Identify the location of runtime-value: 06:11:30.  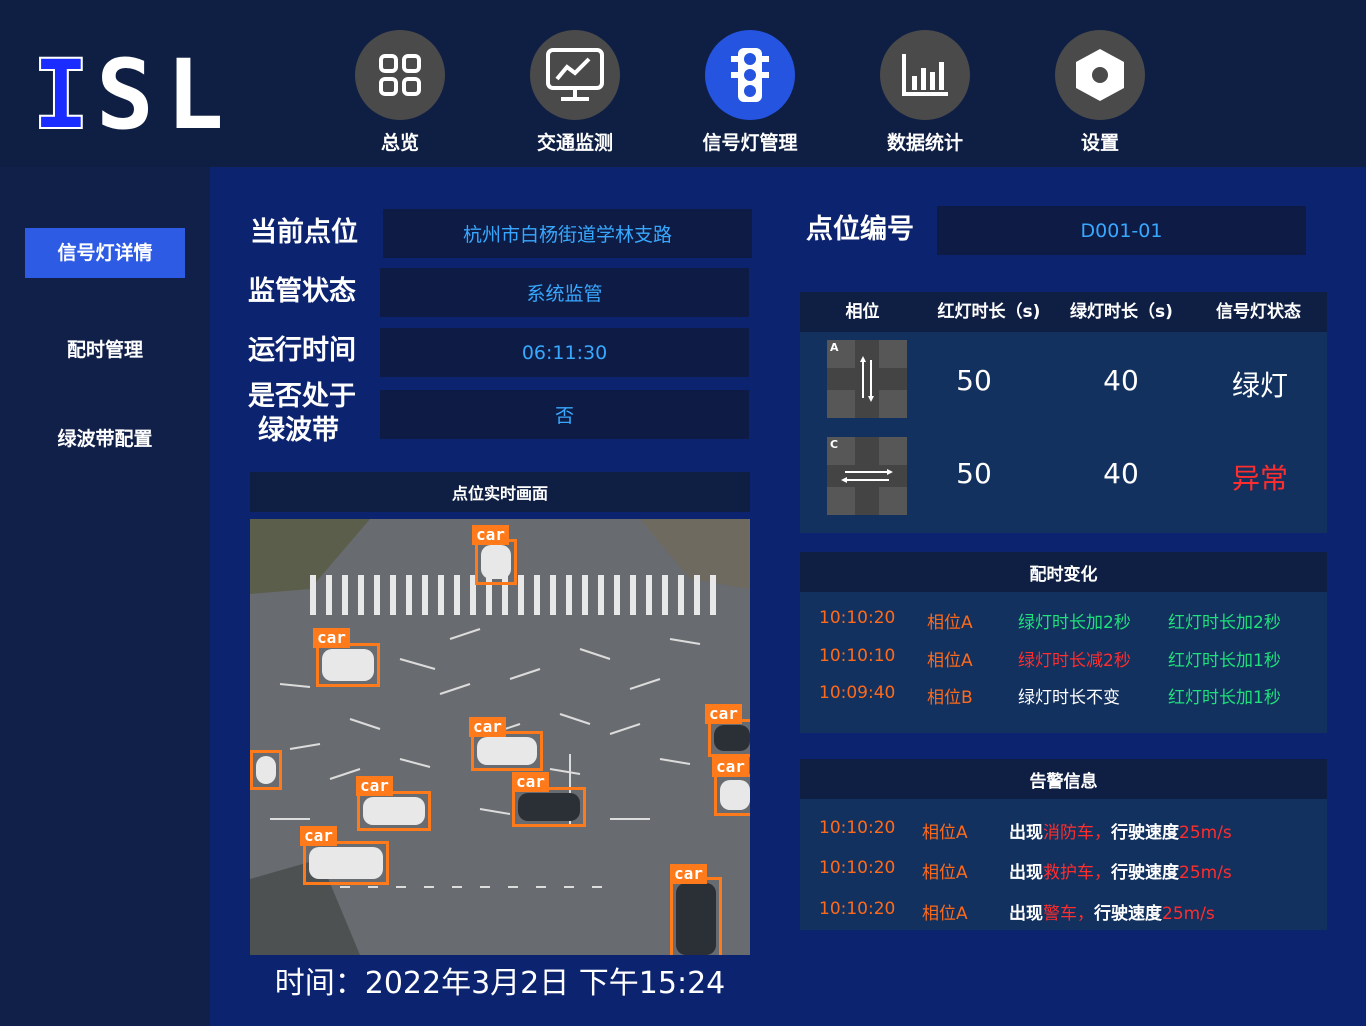
(564, 352).